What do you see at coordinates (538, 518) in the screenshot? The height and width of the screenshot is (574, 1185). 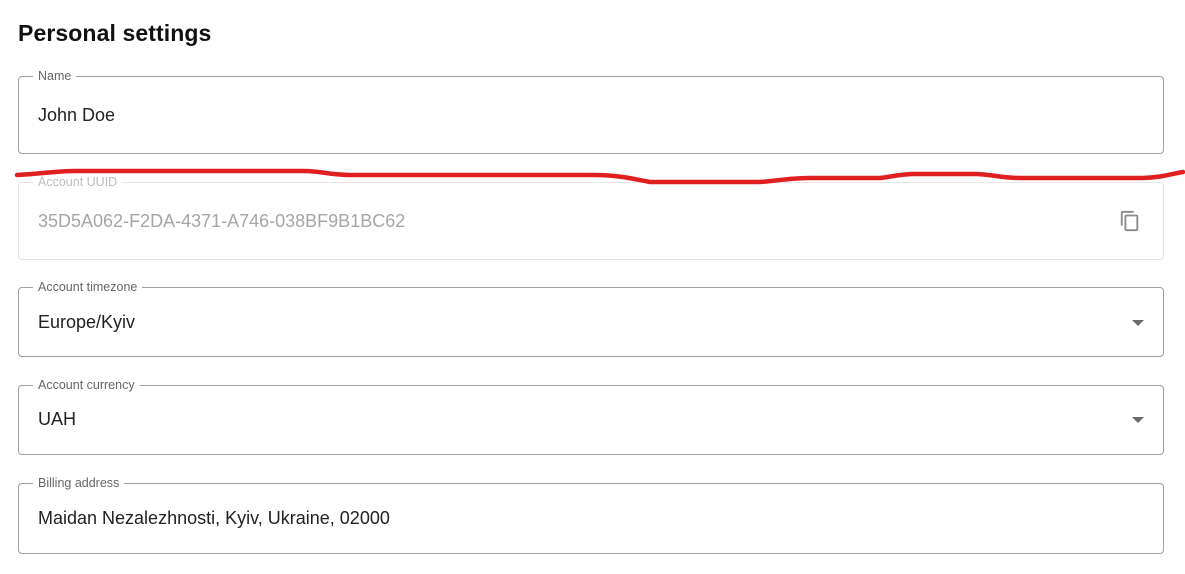 I see `billing-address-input` at bounding box center [538, 518].